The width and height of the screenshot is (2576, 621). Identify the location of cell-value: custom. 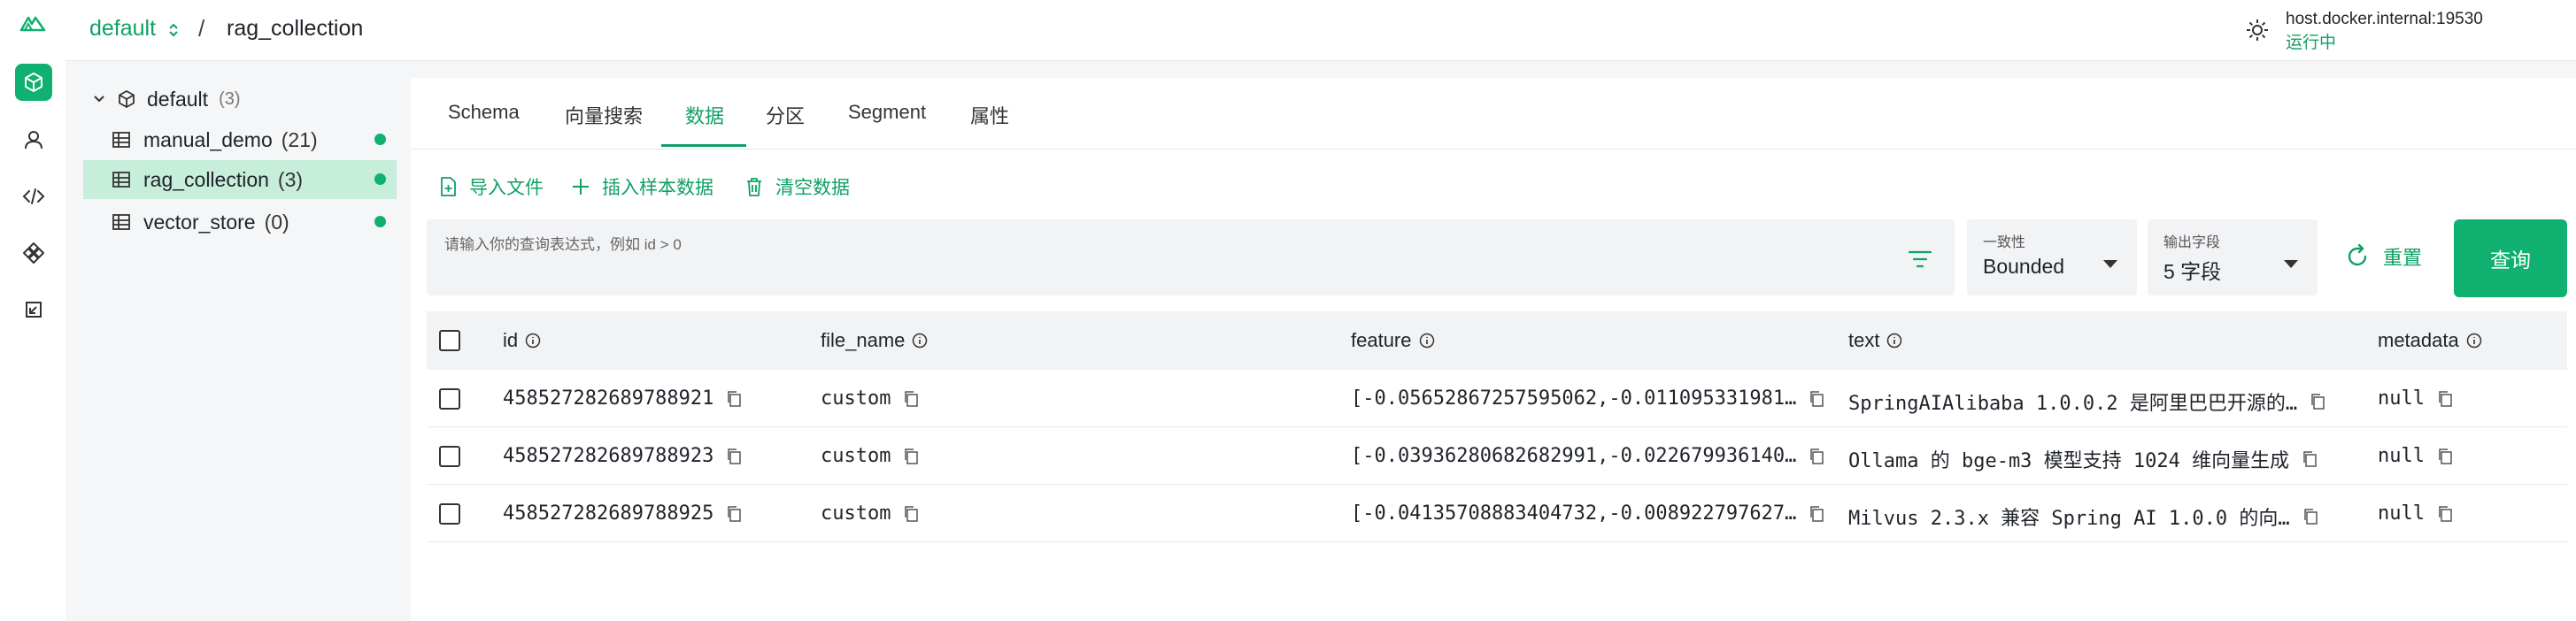
(856, 456).